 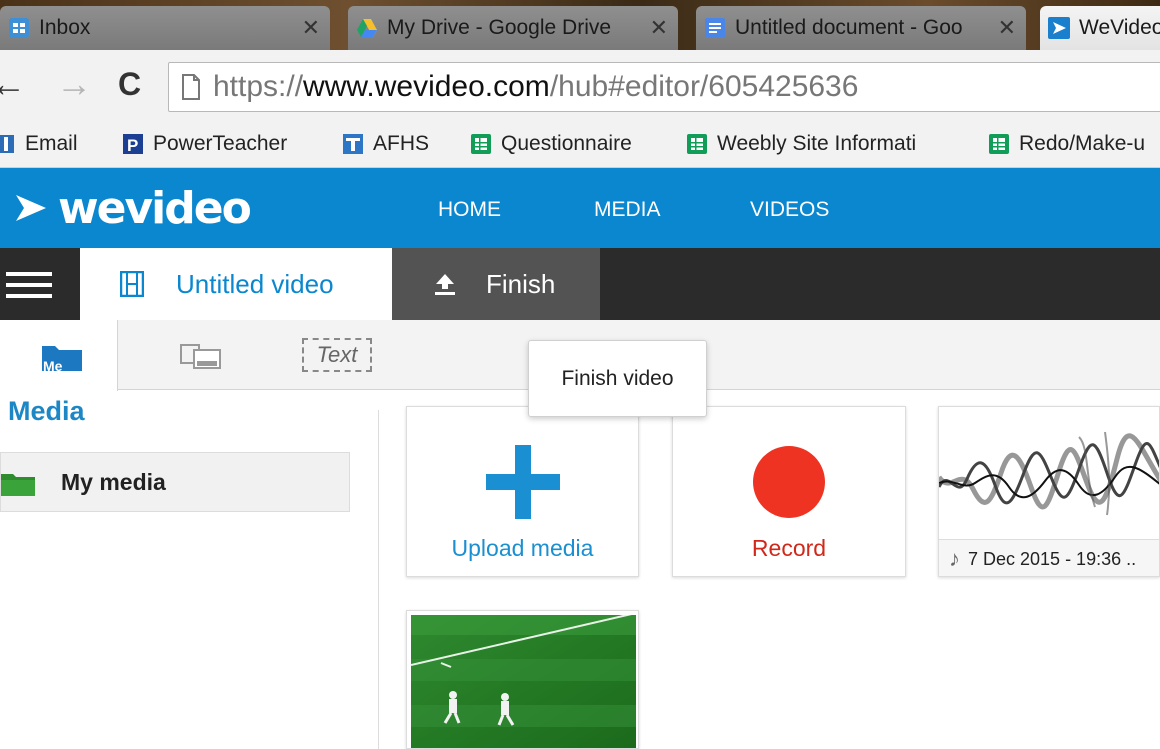 What do you see at coordinates (426, 86) in the screenshot?
I see `url-host: www.wevideo.com` at bounding box center [426, 86].